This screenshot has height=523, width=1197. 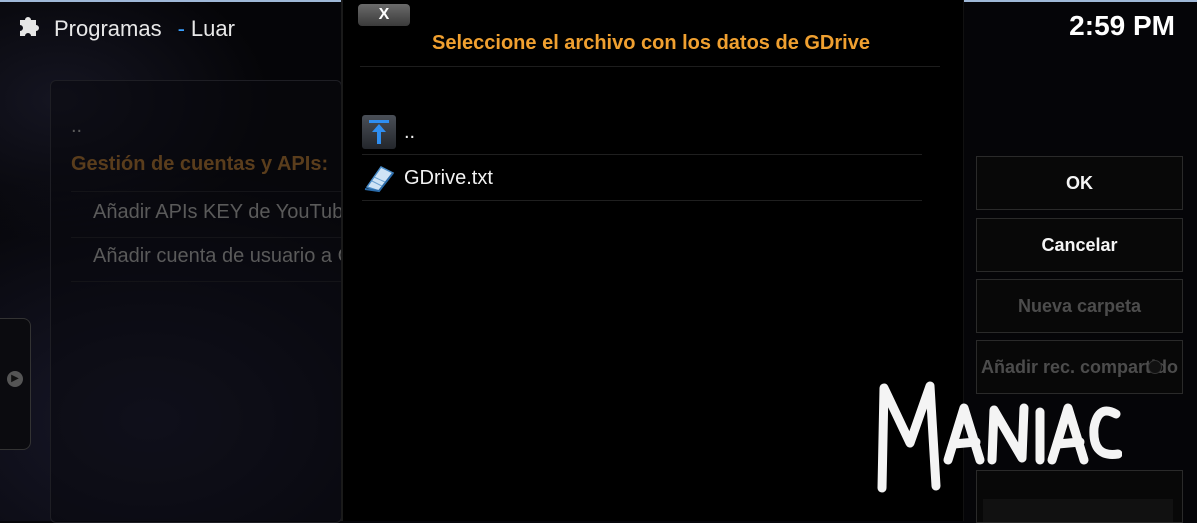 What do you see at coordinates (15, 379) in the screenshot?
I see `chevron-right-icon: ▶` at bounding box center [15, 379].